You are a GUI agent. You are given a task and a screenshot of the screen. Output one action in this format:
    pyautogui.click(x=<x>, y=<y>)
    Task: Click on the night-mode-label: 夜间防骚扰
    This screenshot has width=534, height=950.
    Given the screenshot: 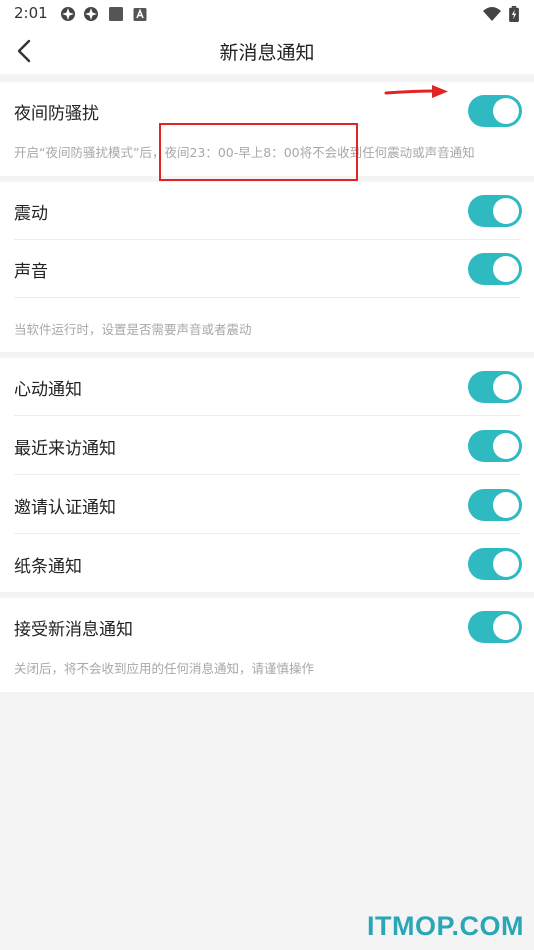 What is the action you would take?
    pyautogui.click(x=56, y=114)
    